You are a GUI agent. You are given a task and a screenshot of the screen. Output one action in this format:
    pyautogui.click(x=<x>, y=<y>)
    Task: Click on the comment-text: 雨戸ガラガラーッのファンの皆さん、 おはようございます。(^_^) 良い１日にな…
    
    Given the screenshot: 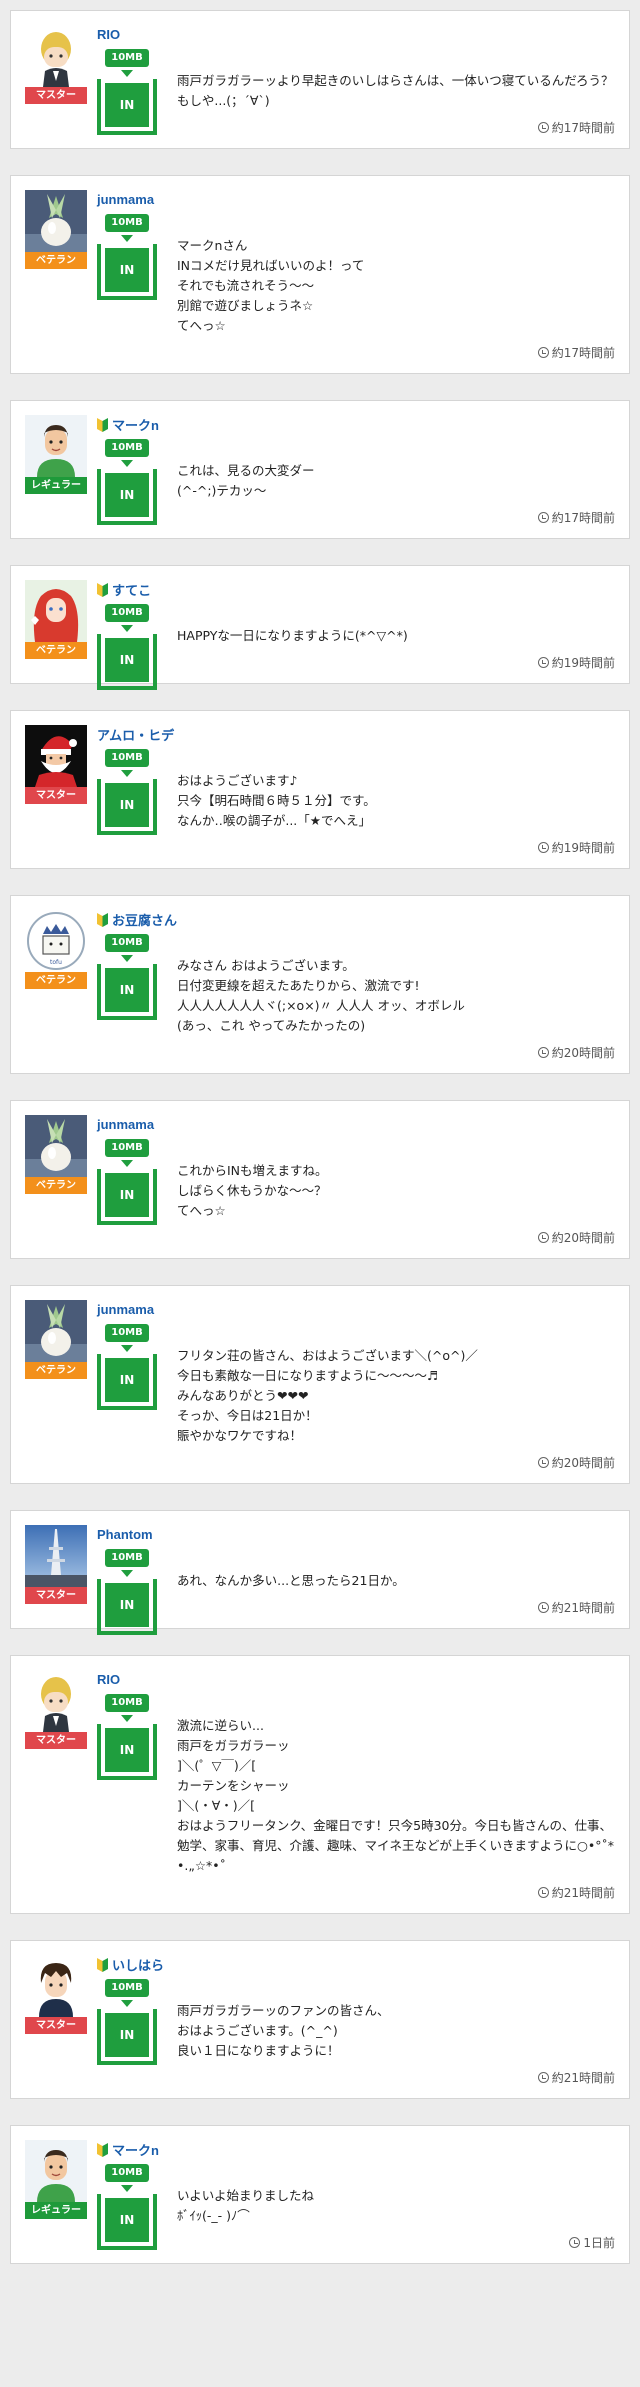 What is the action you would take?
    pyautogui.click(x=283, y=2030)
    